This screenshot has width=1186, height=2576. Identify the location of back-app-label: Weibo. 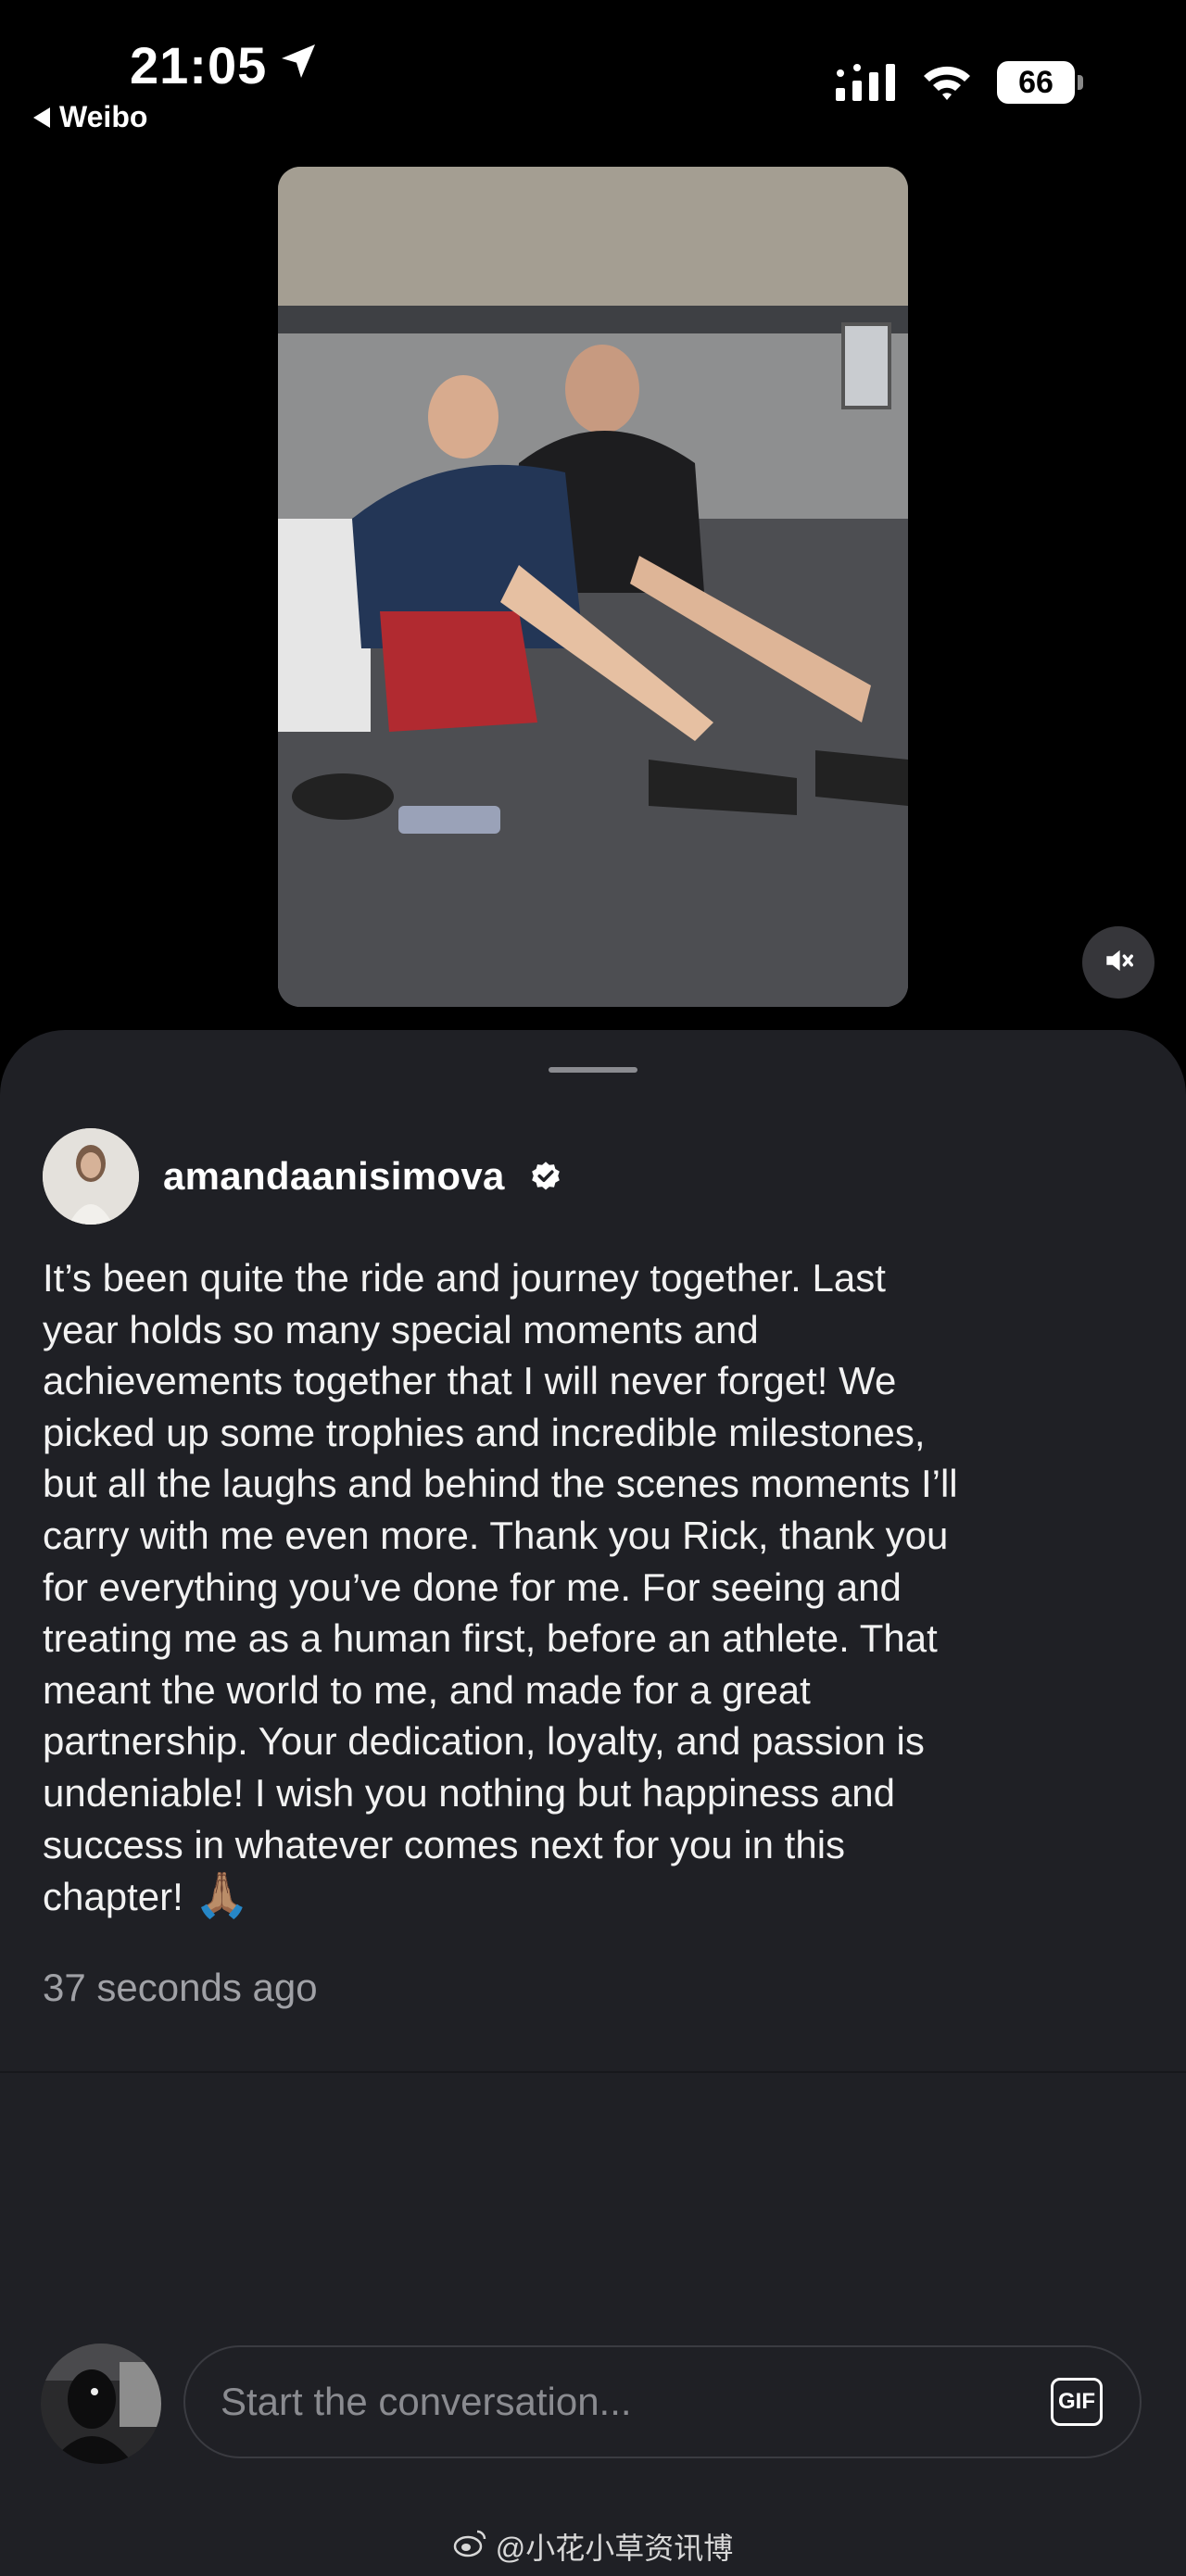
(103, 116).